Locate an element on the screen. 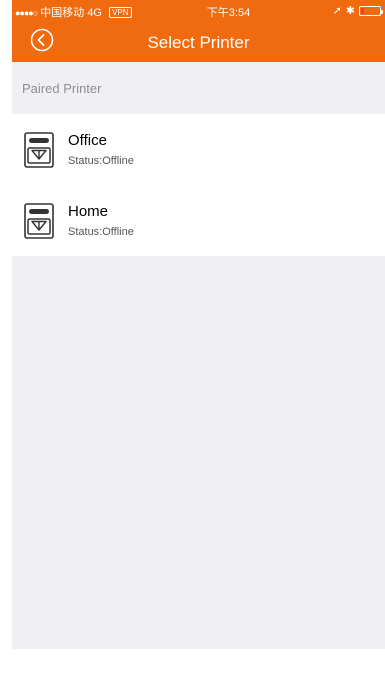 The width and height of the screenshot is (385, 674). page-title: Select Printer is located at coordinates (198, 42).